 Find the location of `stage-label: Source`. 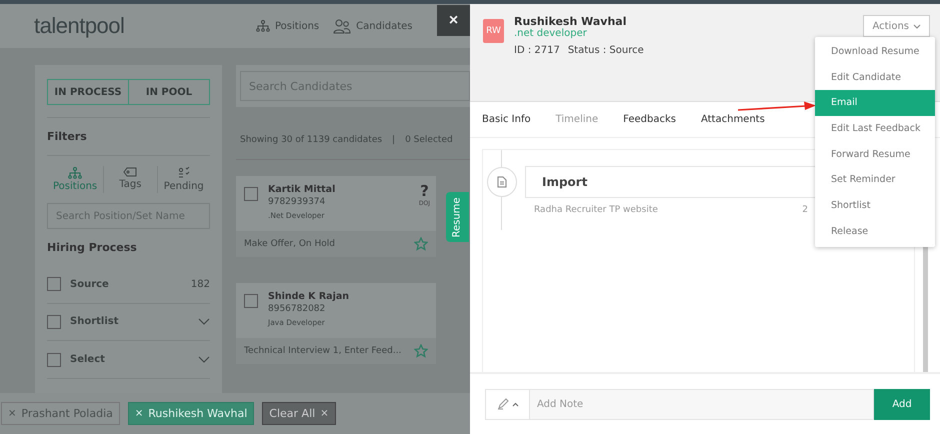

stage-label: Source is located at coordinates (90, 284).